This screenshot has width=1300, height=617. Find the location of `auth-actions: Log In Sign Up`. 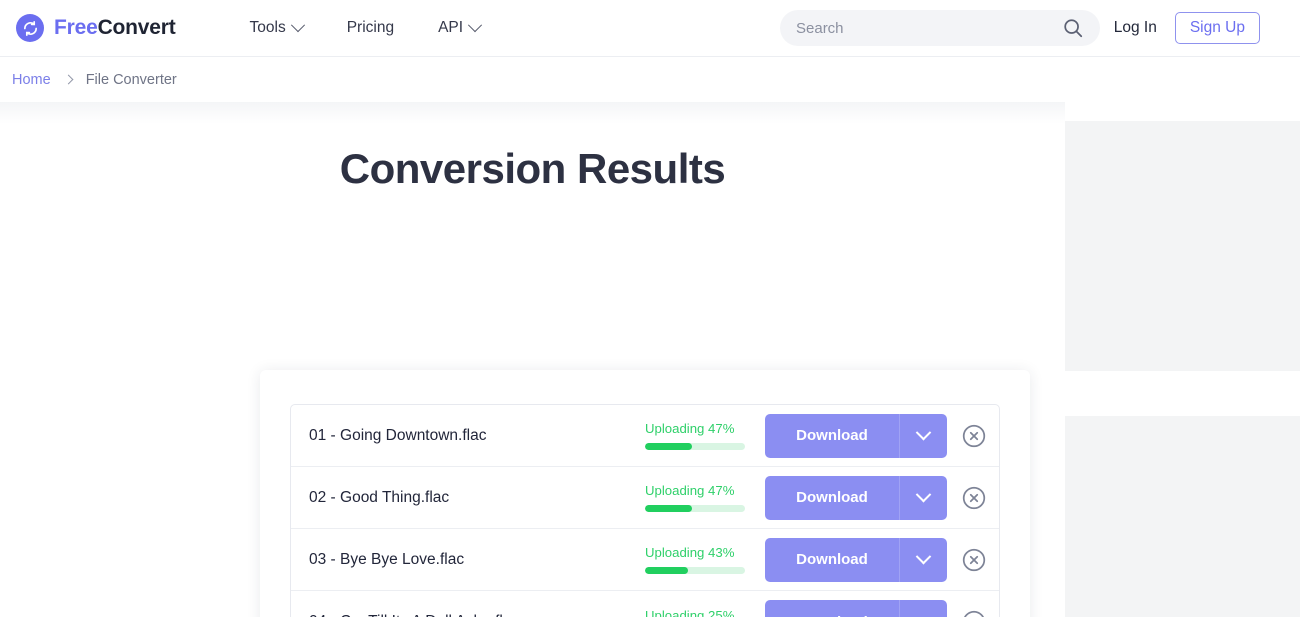

auth-actions: Log In Sign Up is located at coordinates (1187, 28).